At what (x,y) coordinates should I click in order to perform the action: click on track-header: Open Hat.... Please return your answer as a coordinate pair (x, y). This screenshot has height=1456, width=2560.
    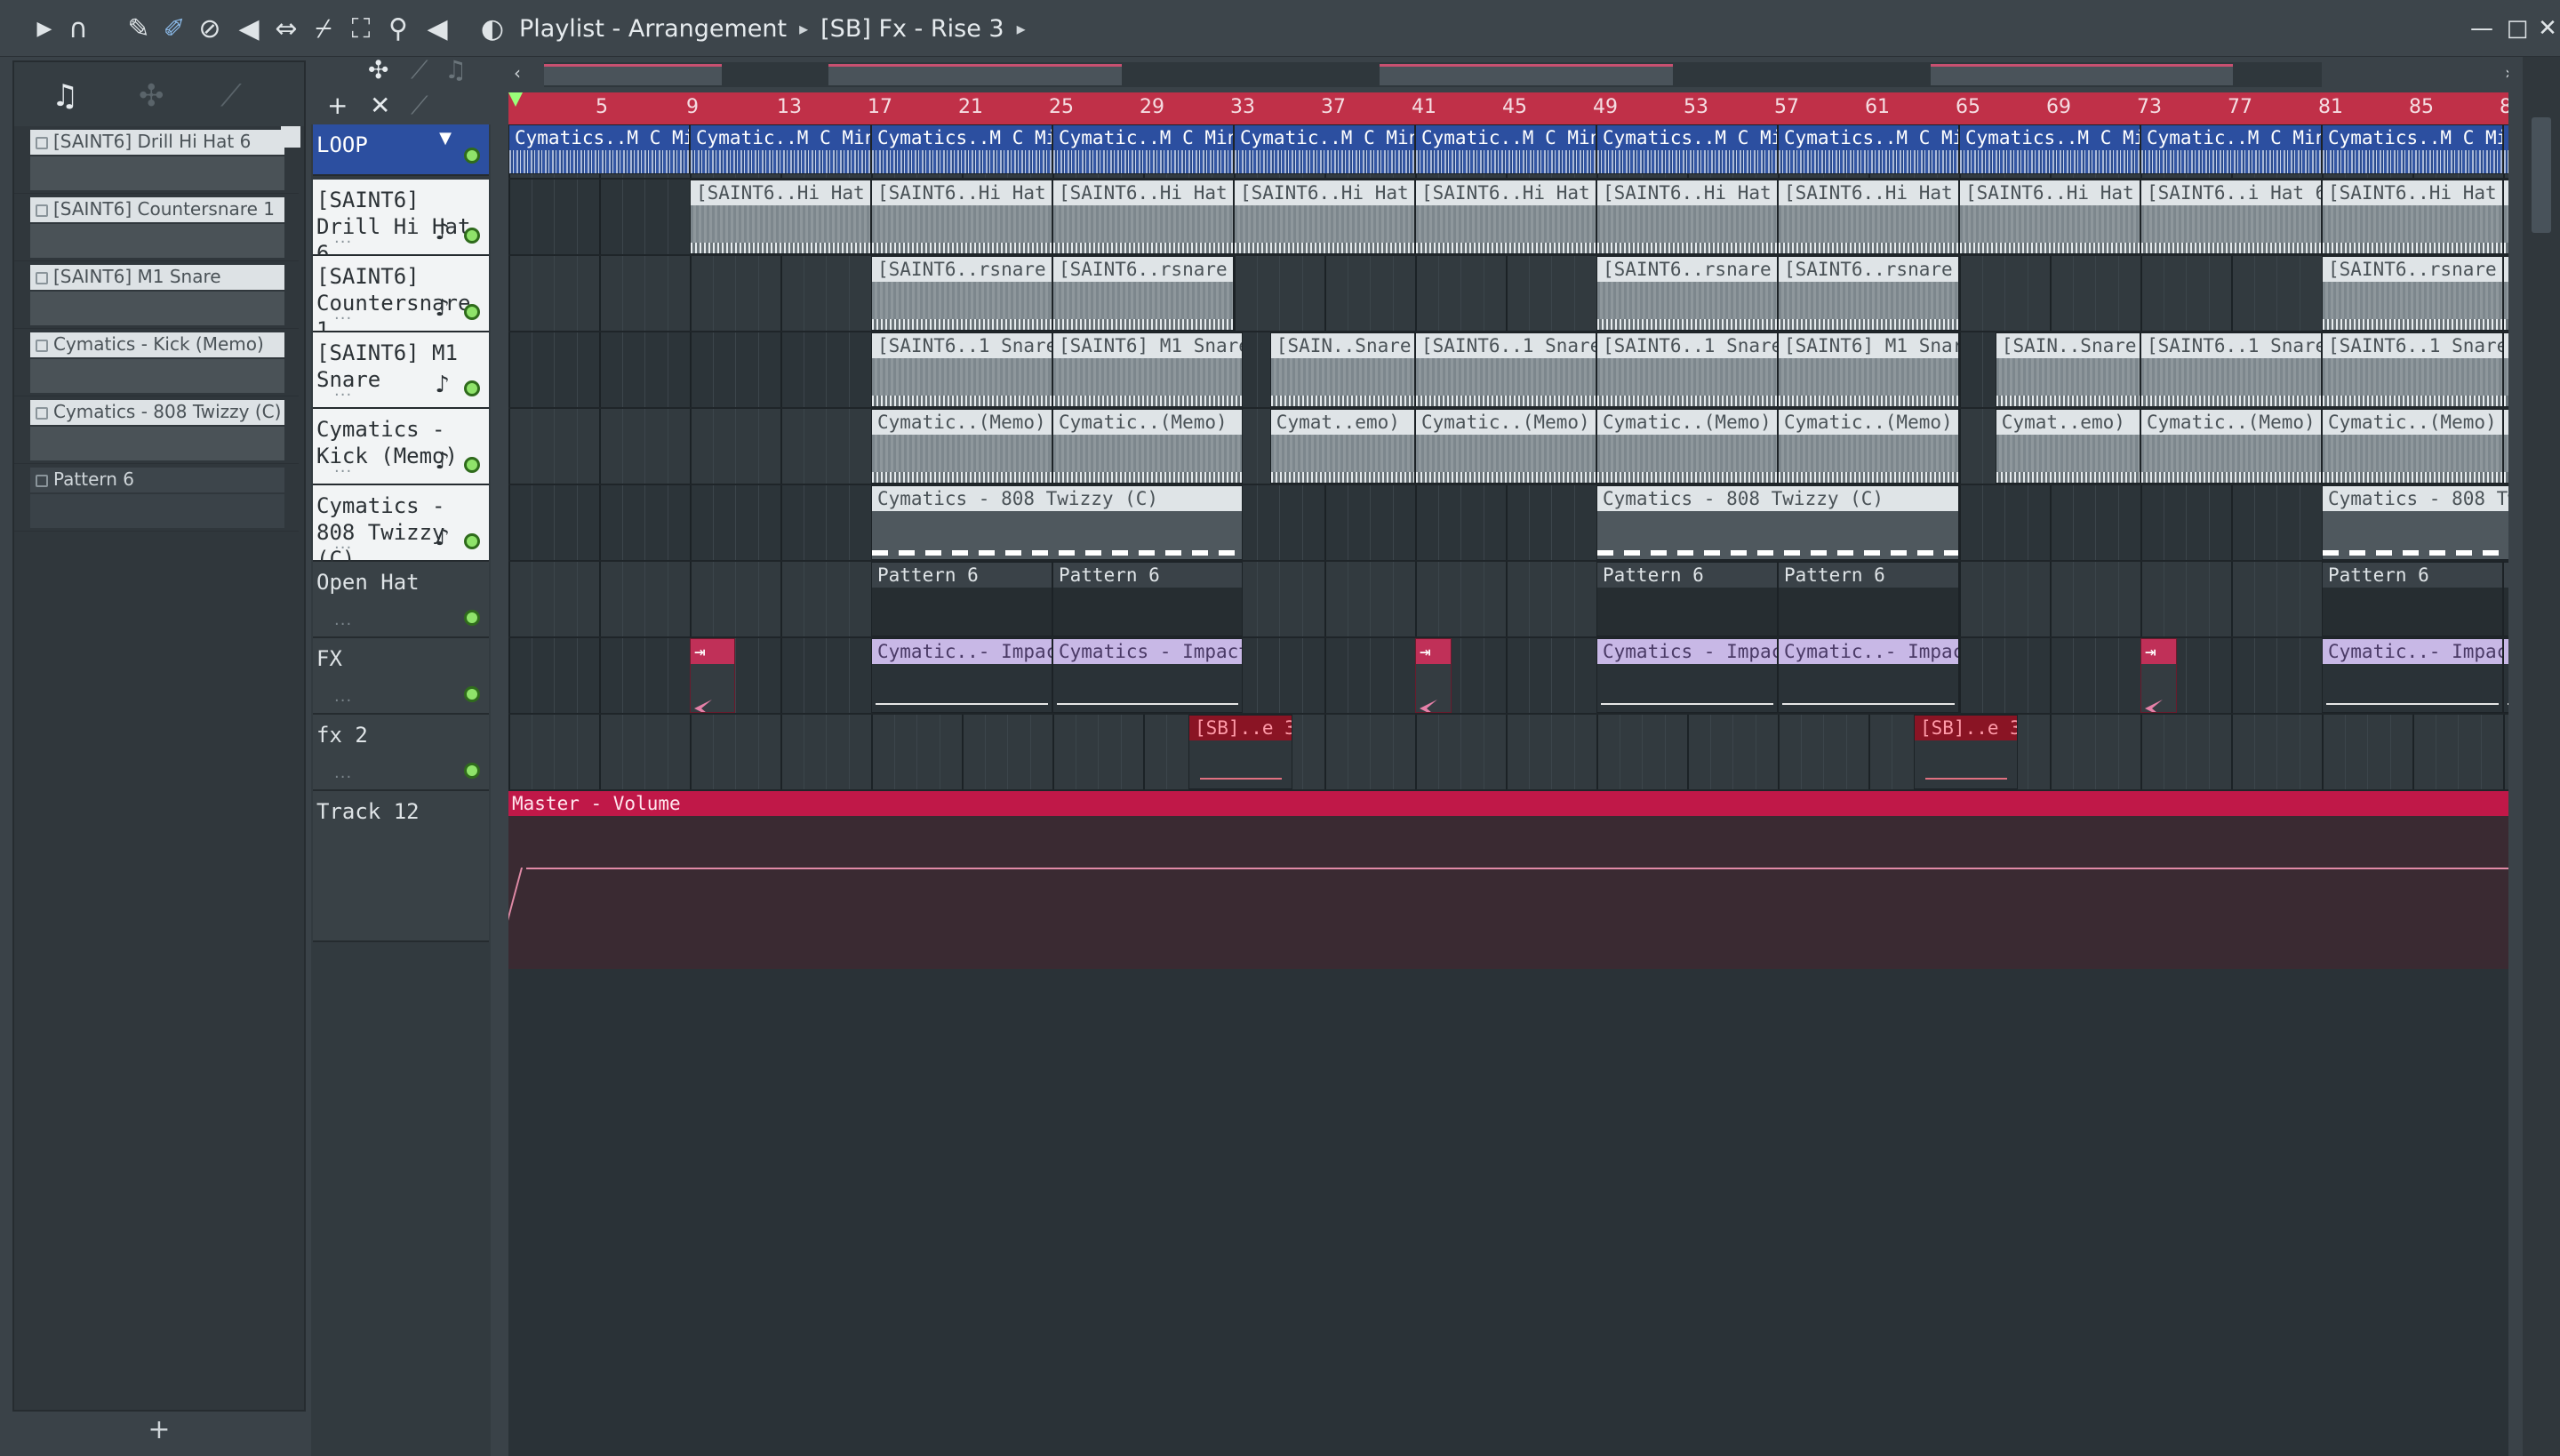
    Looking at the image, I should click on (401, 600).